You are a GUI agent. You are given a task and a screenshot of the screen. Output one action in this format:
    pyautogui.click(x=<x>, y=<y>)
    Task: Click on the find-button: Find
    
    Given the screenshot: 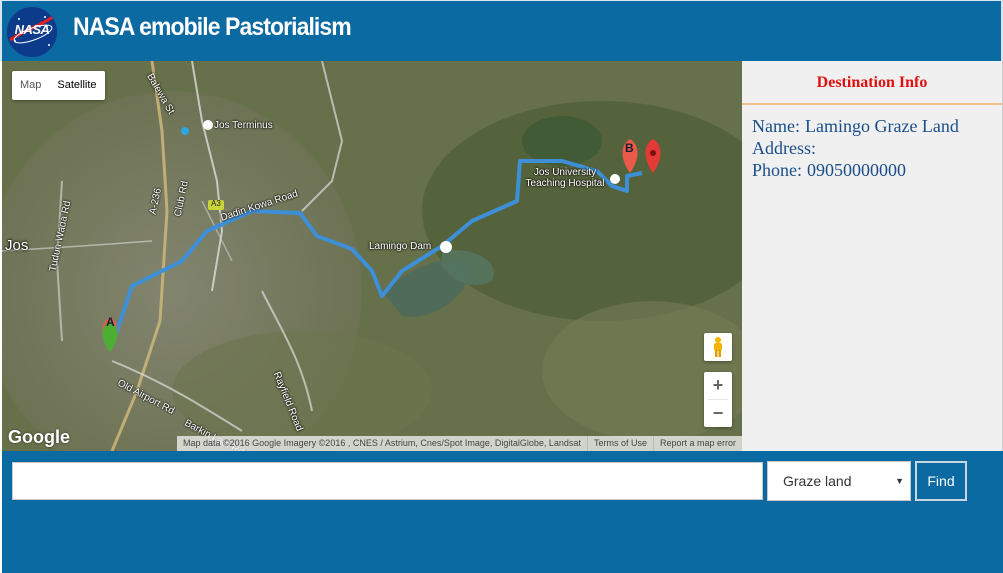 What is the action you would take?
    pyautogui.click(x=941, y=481)
    